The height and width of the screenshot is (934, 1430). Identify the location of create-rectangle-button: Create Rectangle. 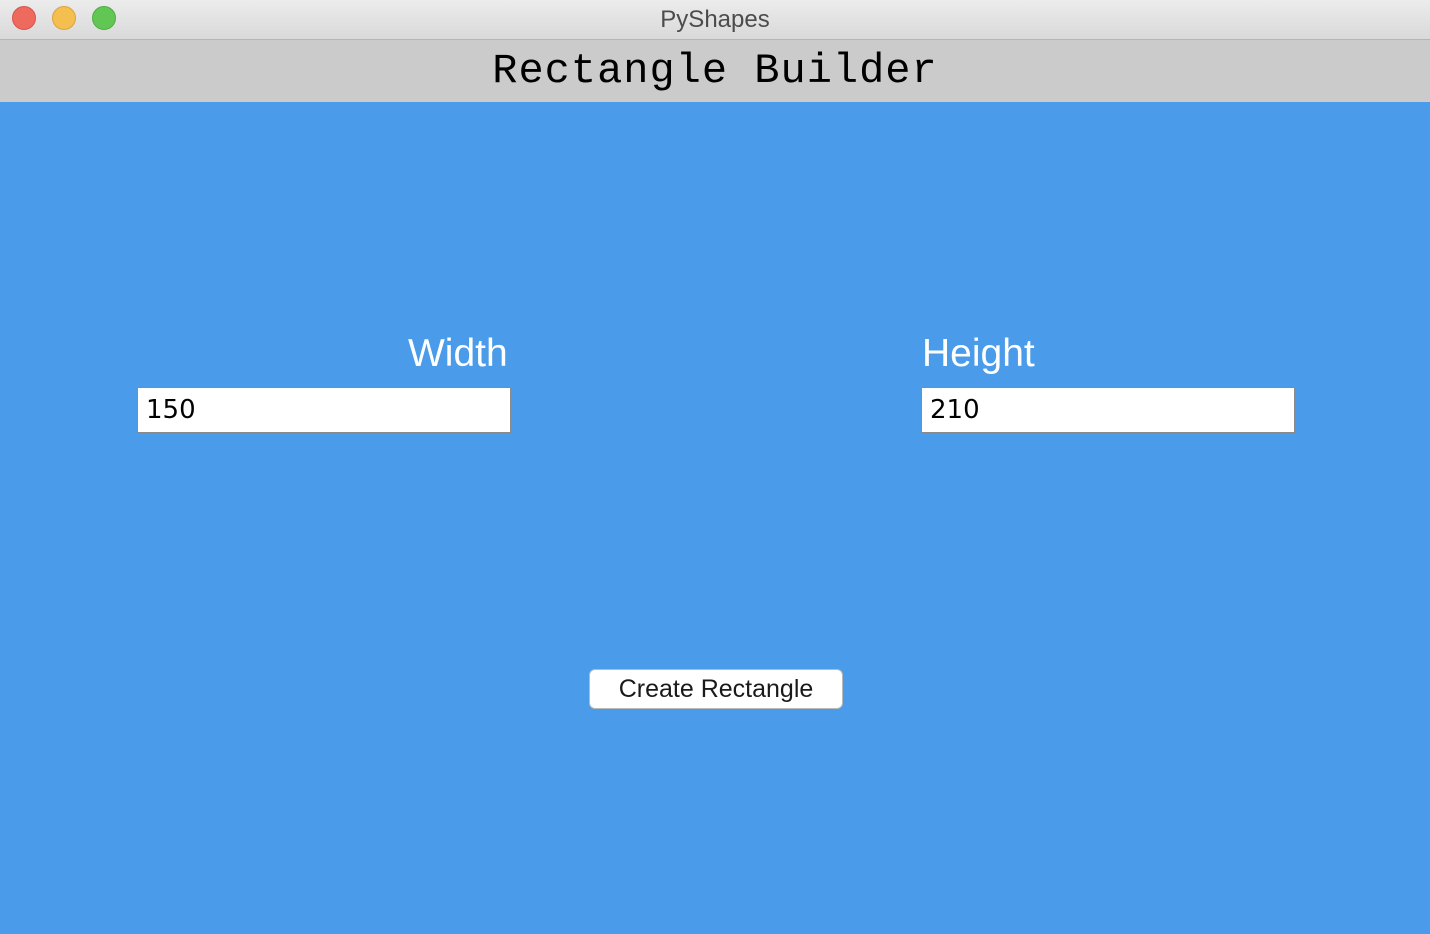
(716, 689).